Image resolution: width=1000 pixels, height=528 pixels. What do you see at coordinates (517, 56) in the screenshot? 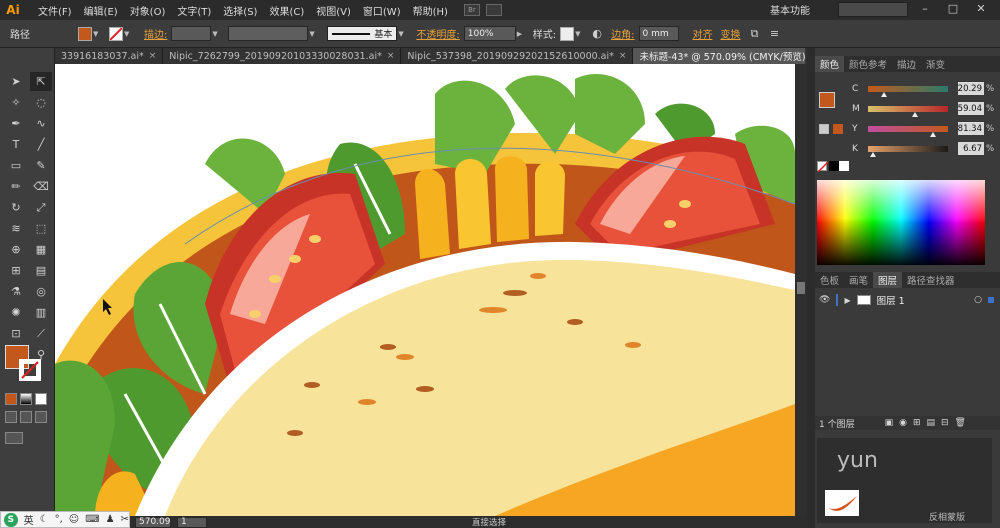
I see `document-tab: Nipic_537398_20190929202152610000.ai* ×` at bounding box center [517, 56].